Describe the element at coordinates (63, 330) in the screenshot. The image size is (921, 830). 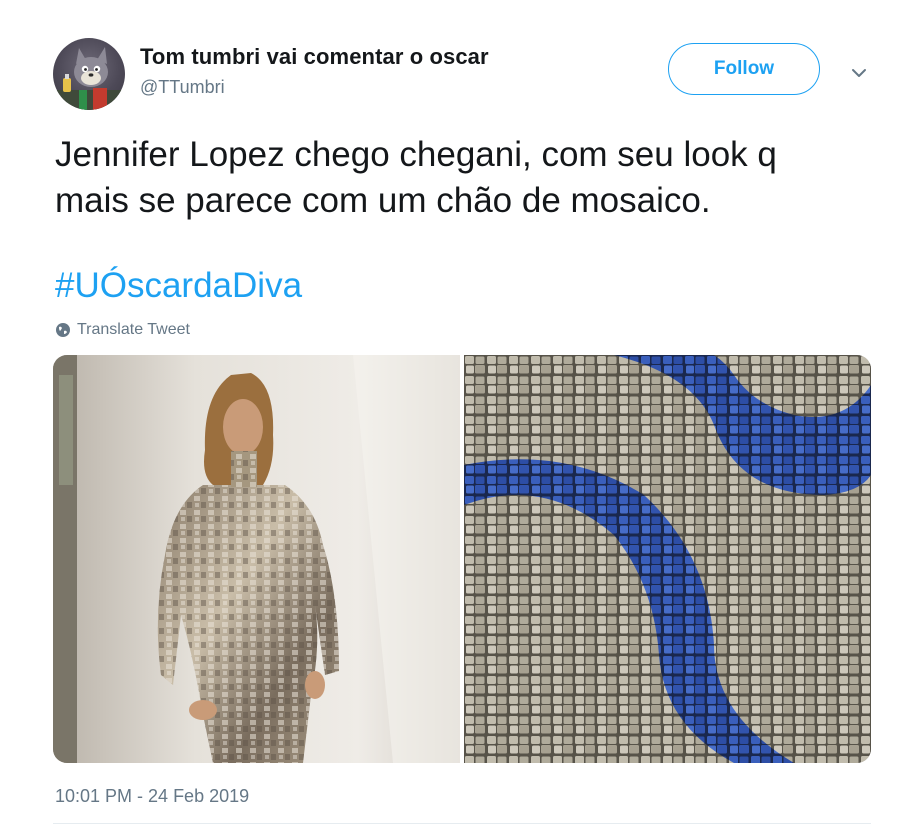
I see `globe-icon` at that location.